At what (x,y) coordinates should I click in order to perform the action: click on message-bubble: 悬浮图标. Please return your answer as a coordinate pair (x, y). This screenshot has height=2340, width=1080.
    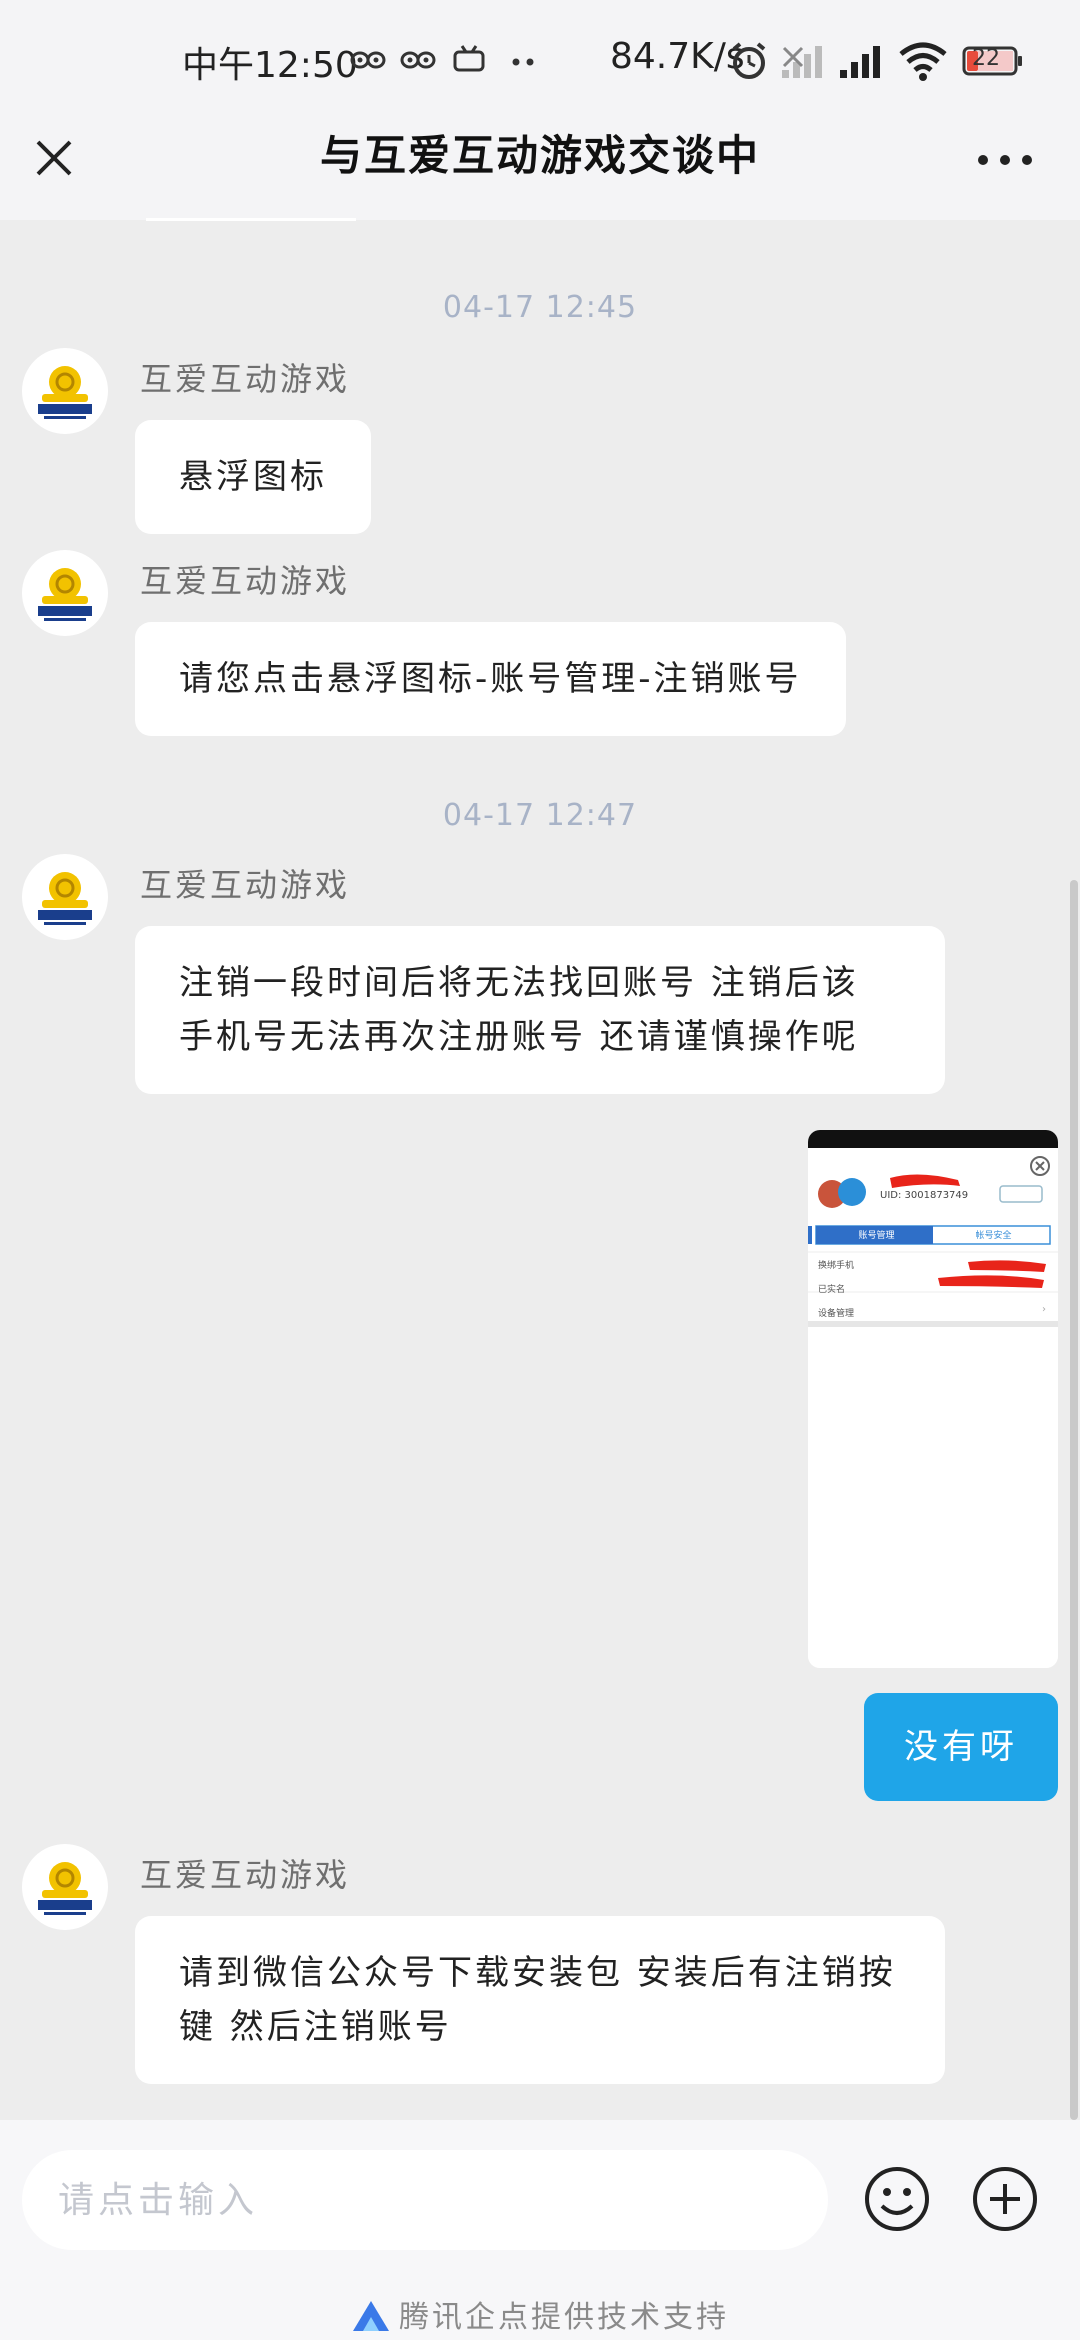
    Looking at the image, I should click on (253, 477).